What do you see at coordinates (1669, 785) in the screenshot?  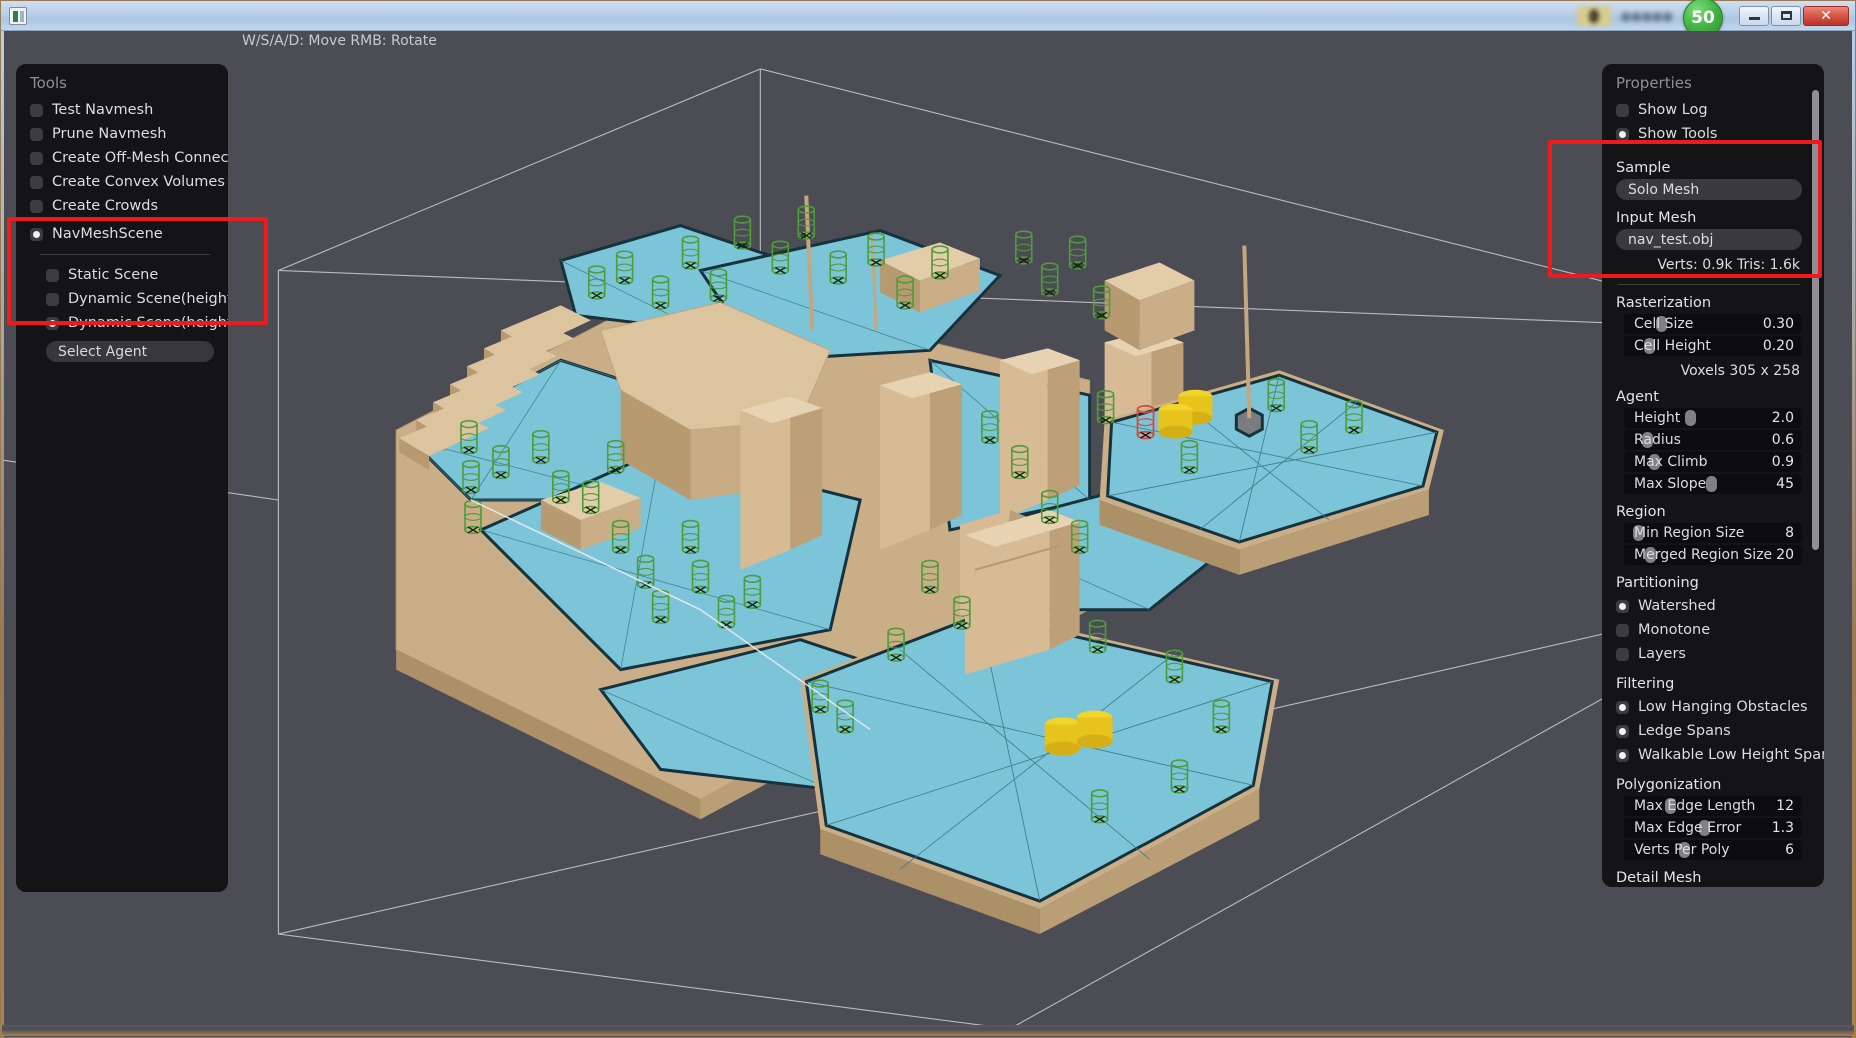 I see `polygonization-heading: Polygonization` at bounding box center [1669, 785].